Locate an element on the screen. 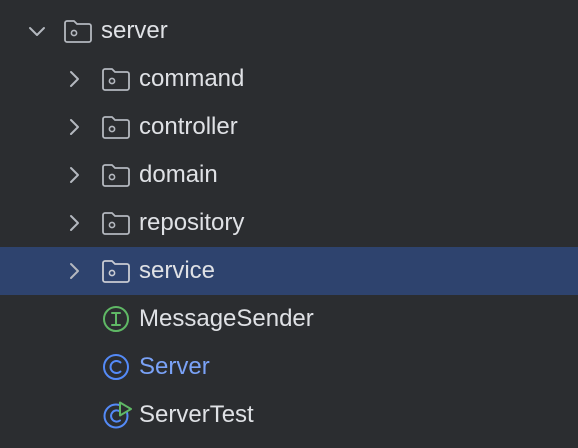 This screenshot has height=448, width=578. tree-row-server-class: Server is located at coordinates (289, 367).